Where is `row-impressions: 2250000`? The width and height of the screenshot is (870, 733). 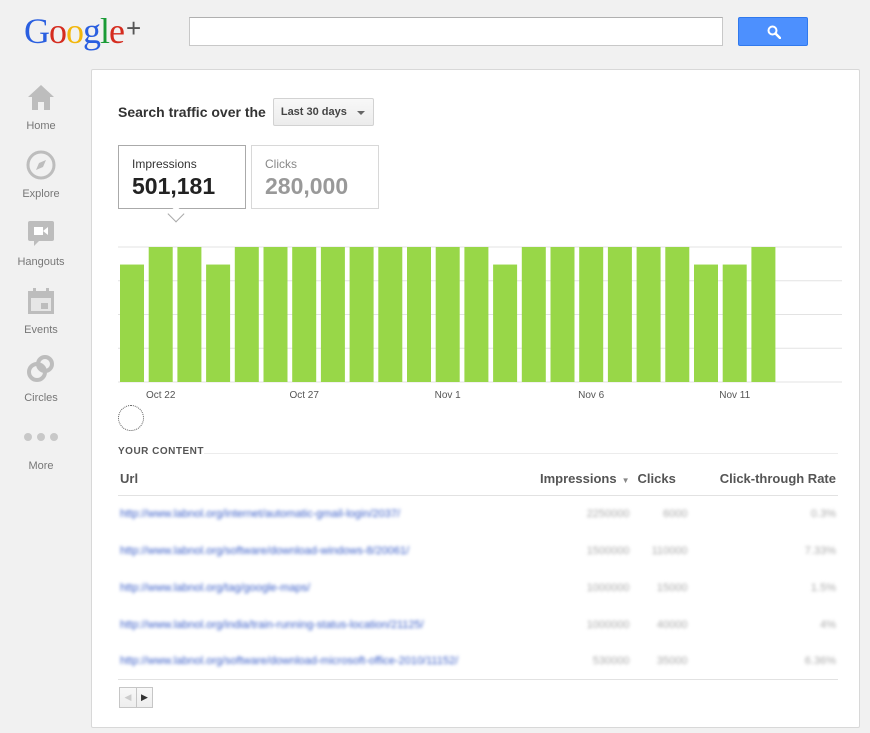
row-impressions: 2250000 is located at coordinates (608, 513).